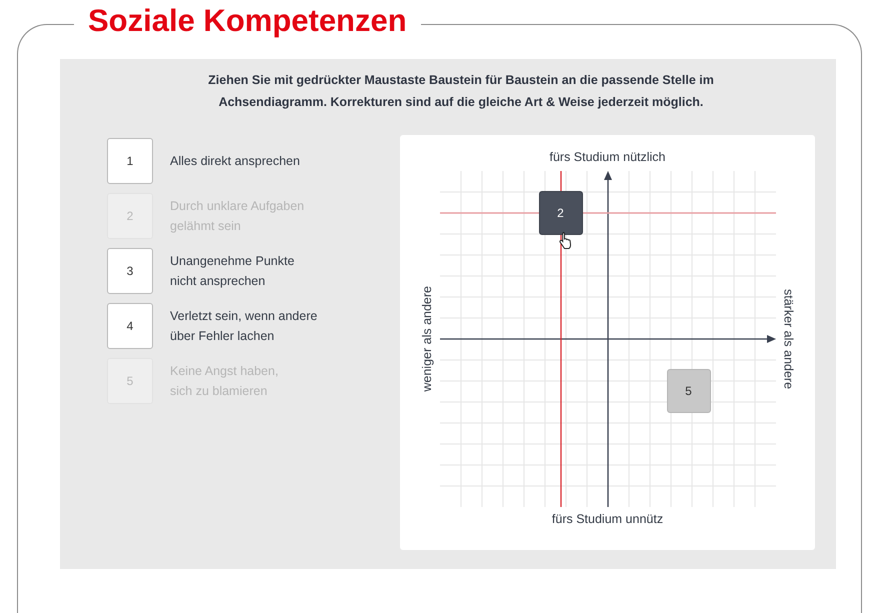  What do you see at coordinates (608, 519) in the screenshot?
I see `axis-label: fürs Studium unnütz` at bounding box center [608, 519].